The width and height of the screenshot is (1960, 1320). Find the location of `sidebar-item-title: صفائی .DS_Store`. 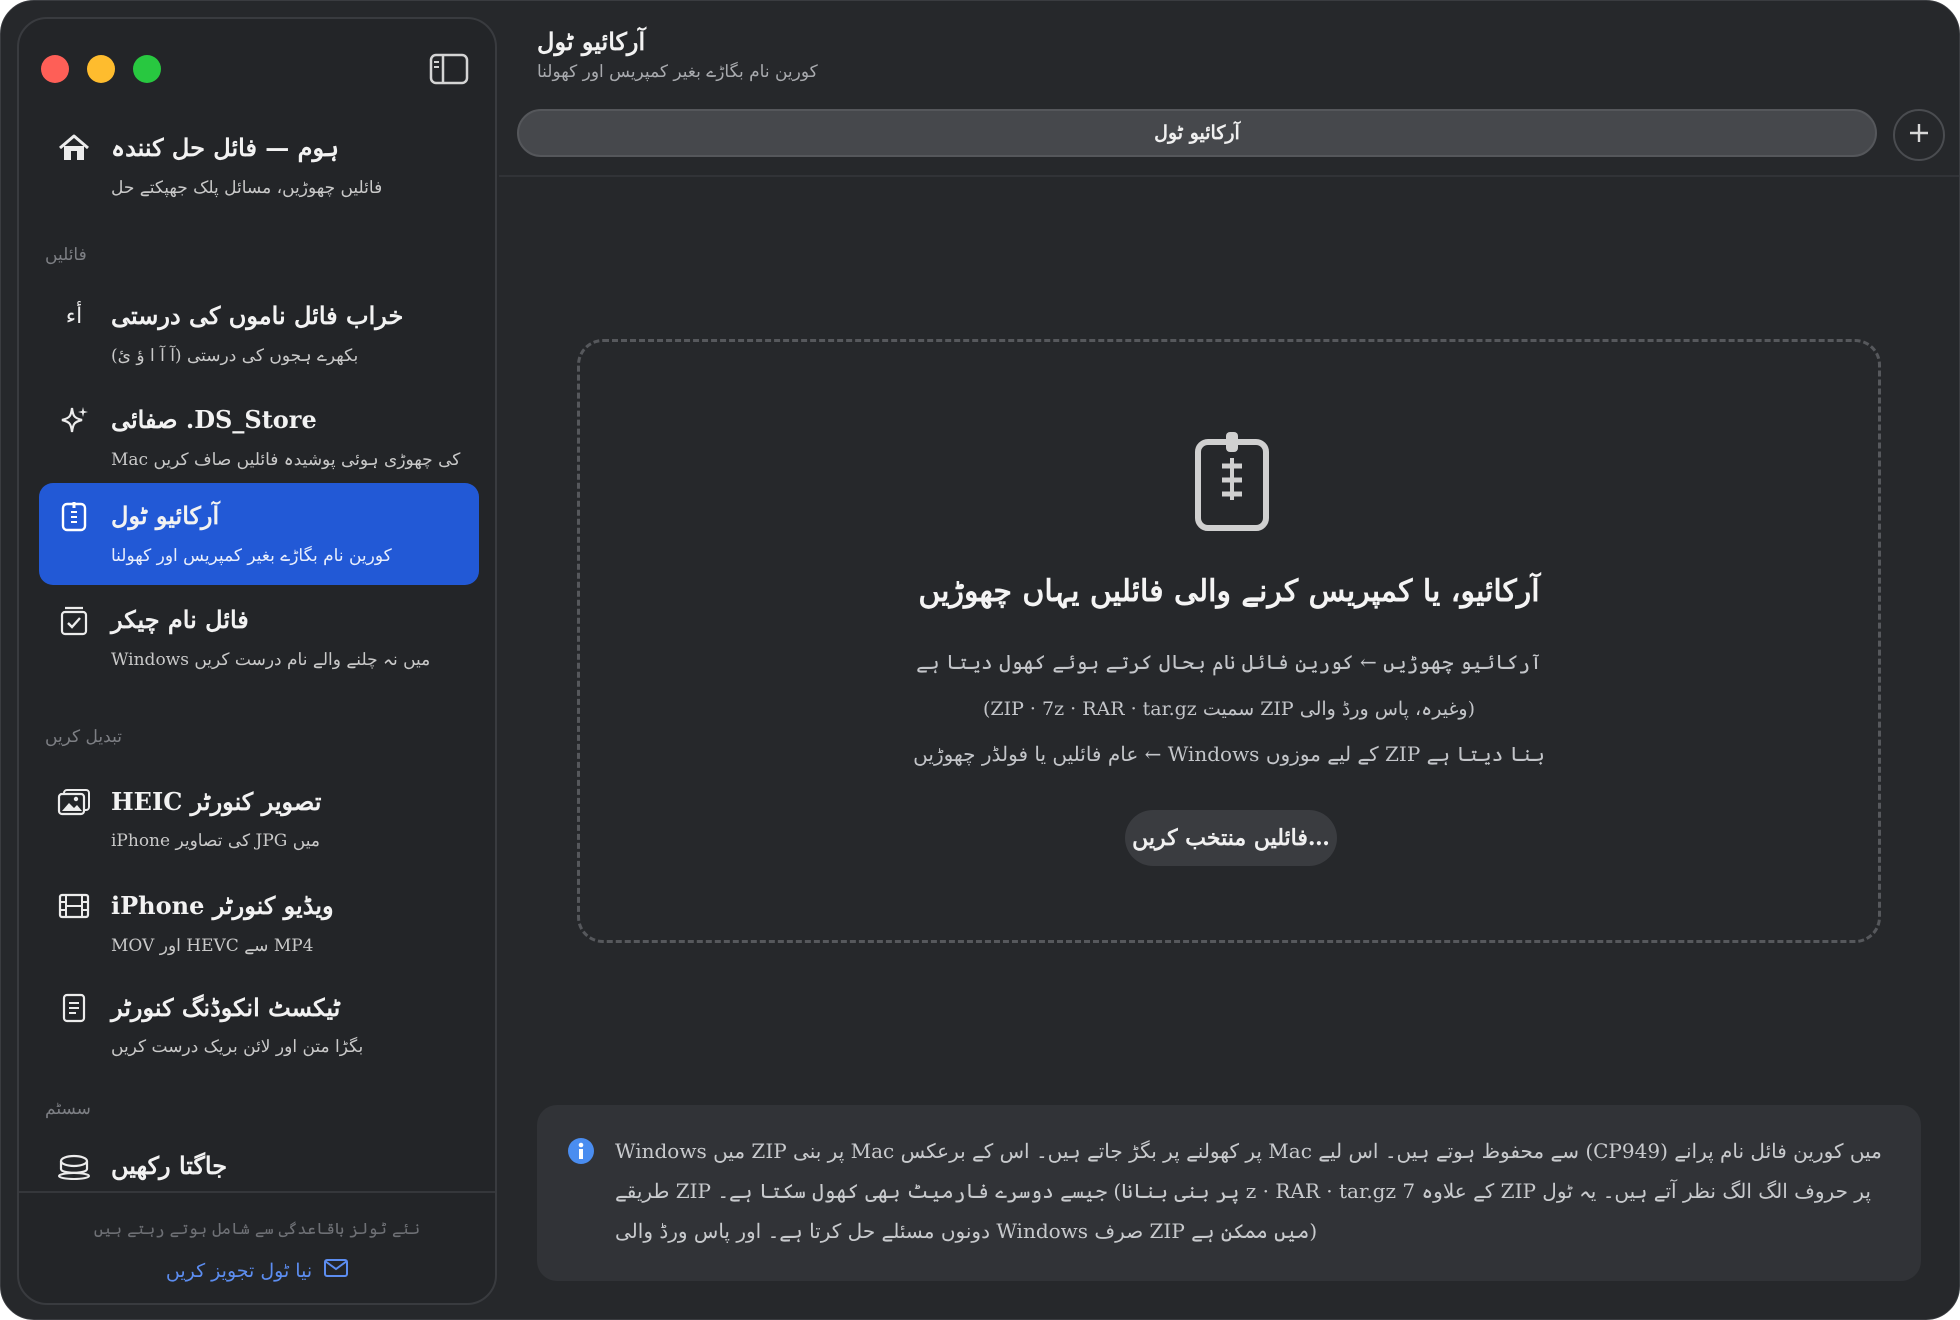

sidebar-item-title: صفائی .DS_Store is located at coordinates (214, 419).